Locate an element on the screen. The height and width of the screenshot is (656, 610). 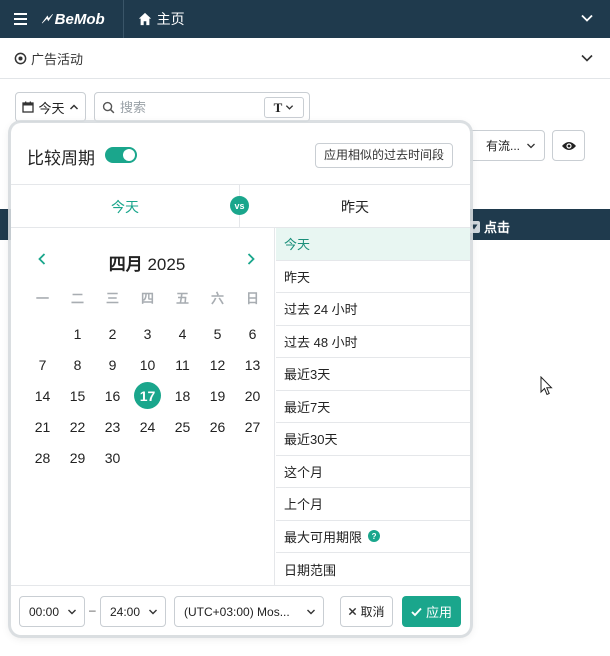
target-icon is located at coordinates (20, 58).